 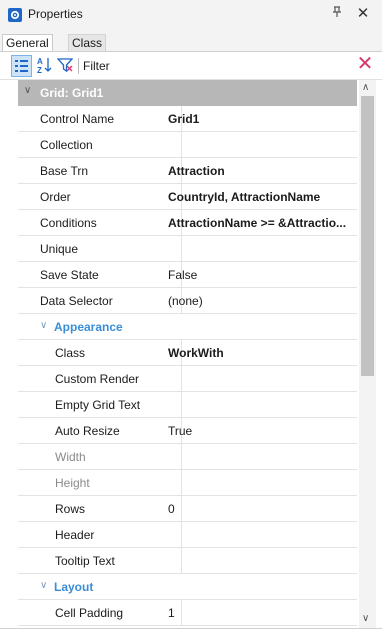 I want to click on categorized-icon, so click(x=21, y=66).